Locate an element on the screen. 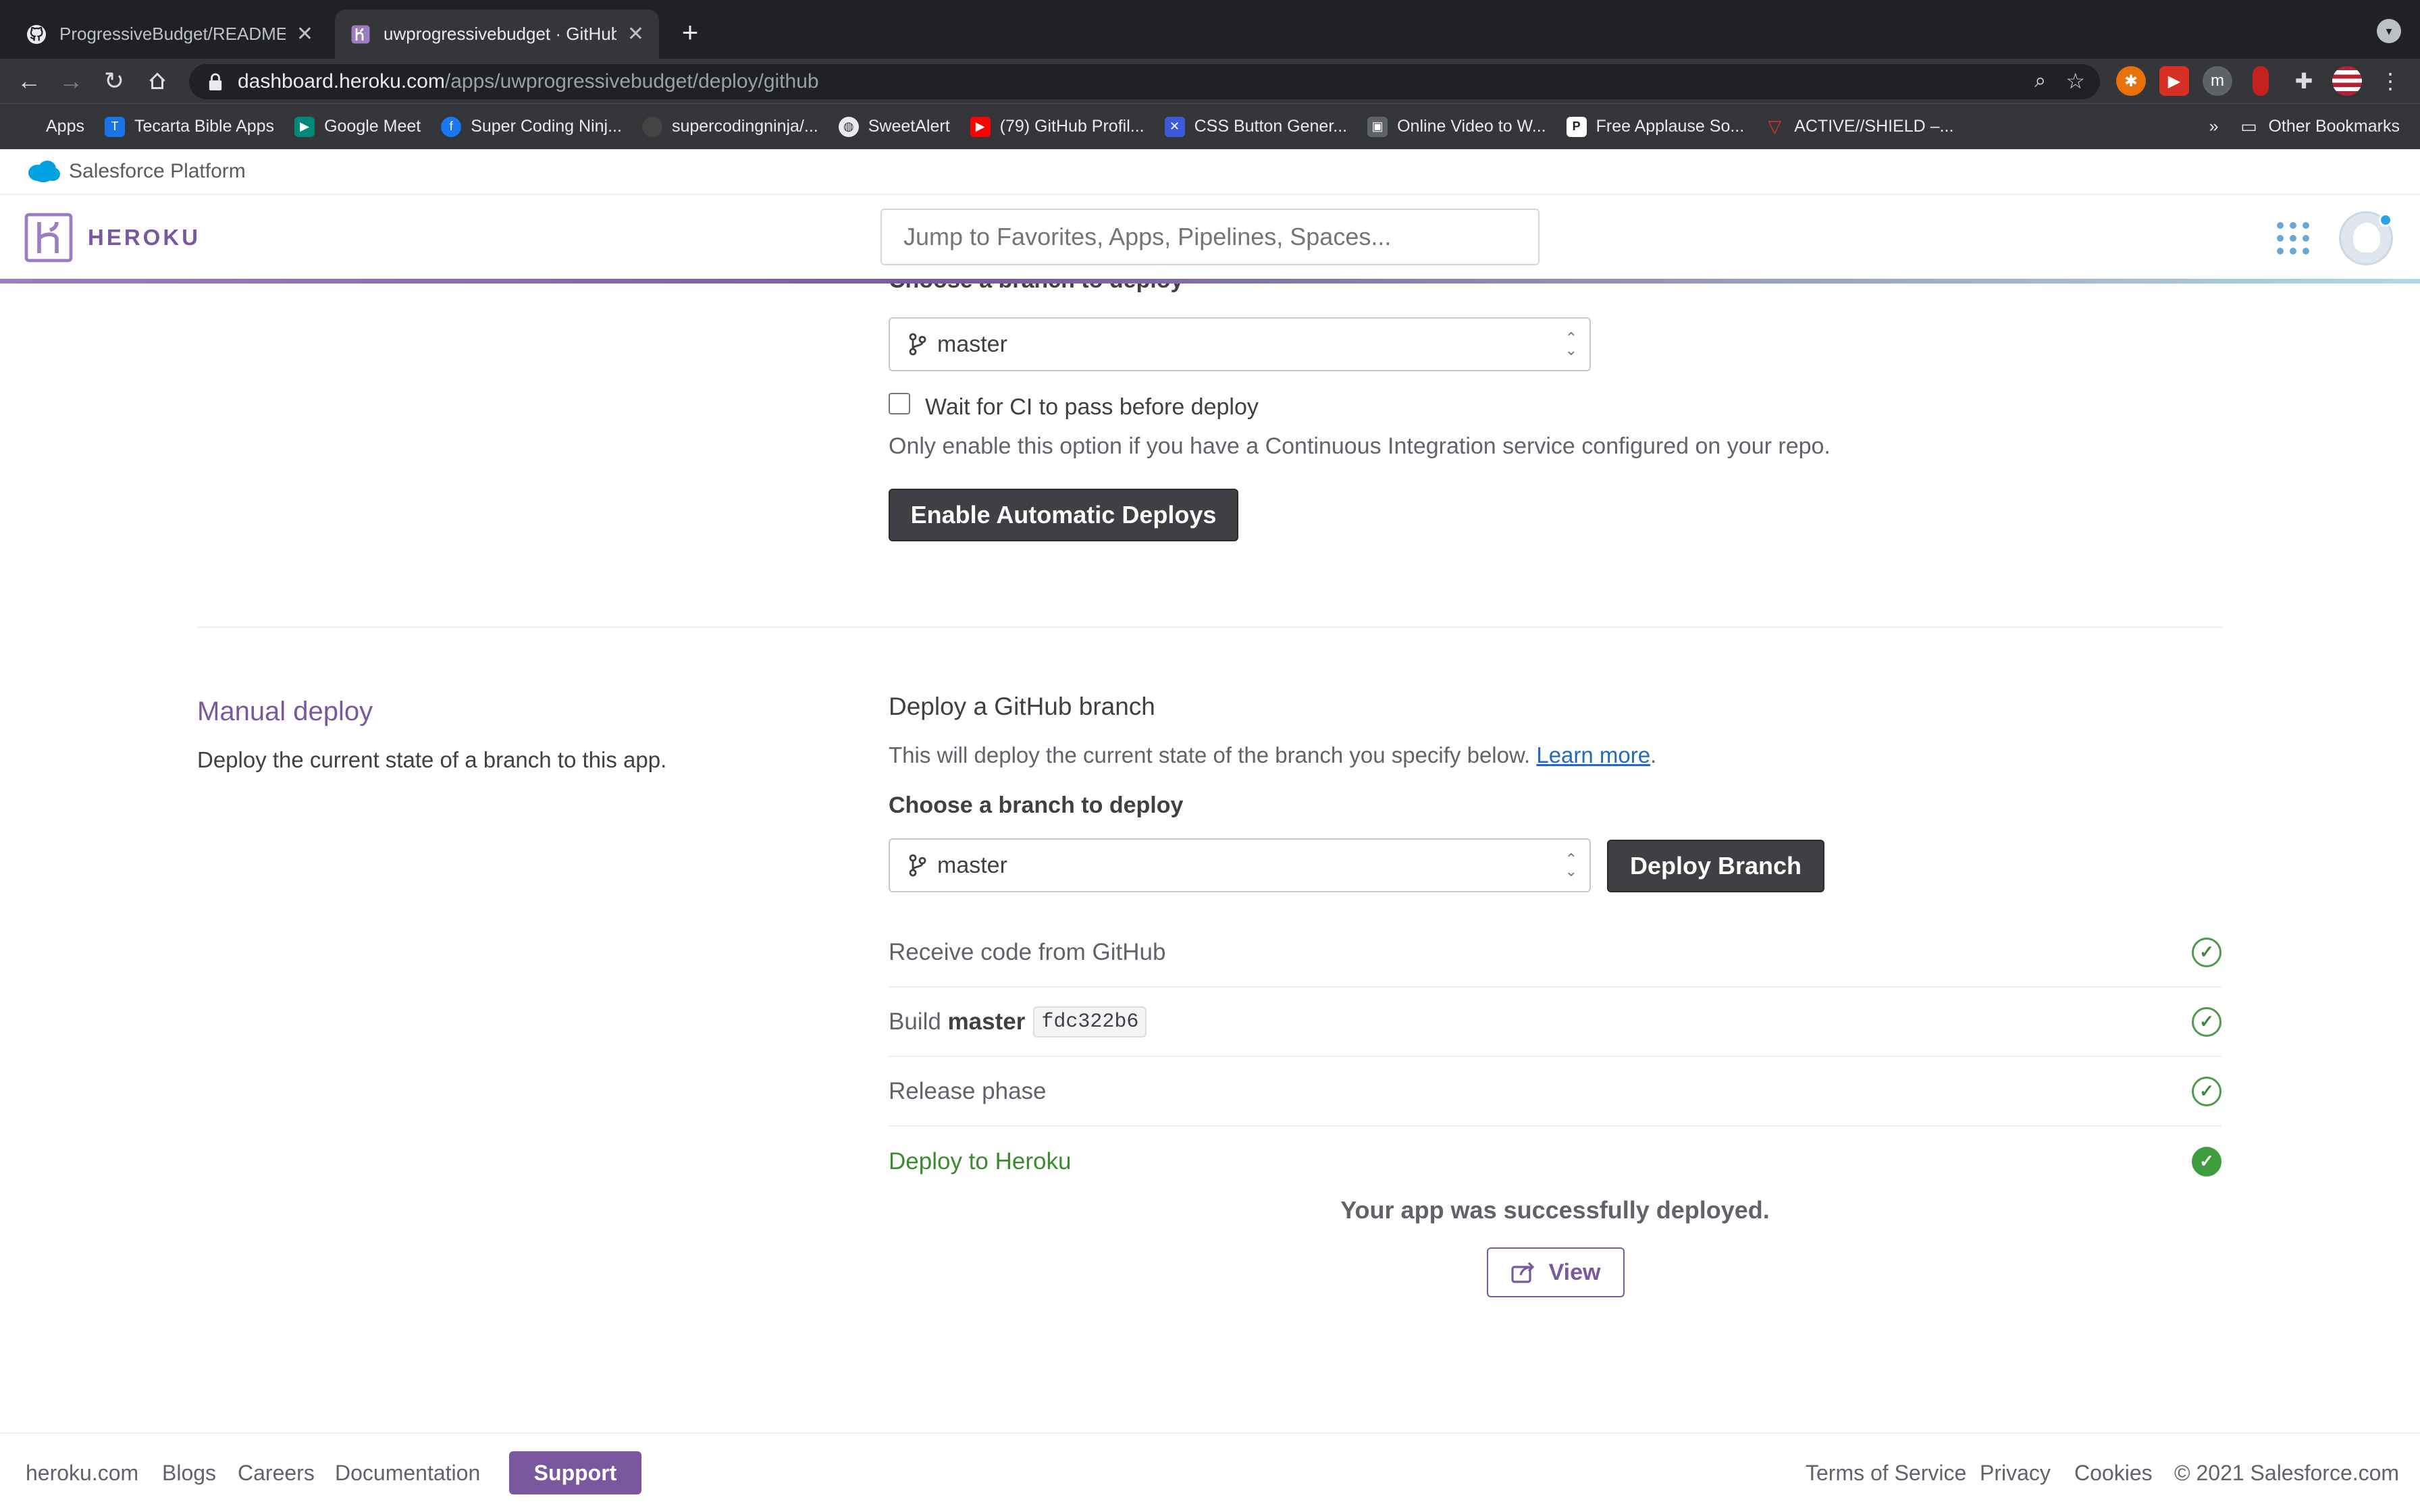 The image size is (2420, 1512). new-tab-button: + is located at coordinates (690, 32).